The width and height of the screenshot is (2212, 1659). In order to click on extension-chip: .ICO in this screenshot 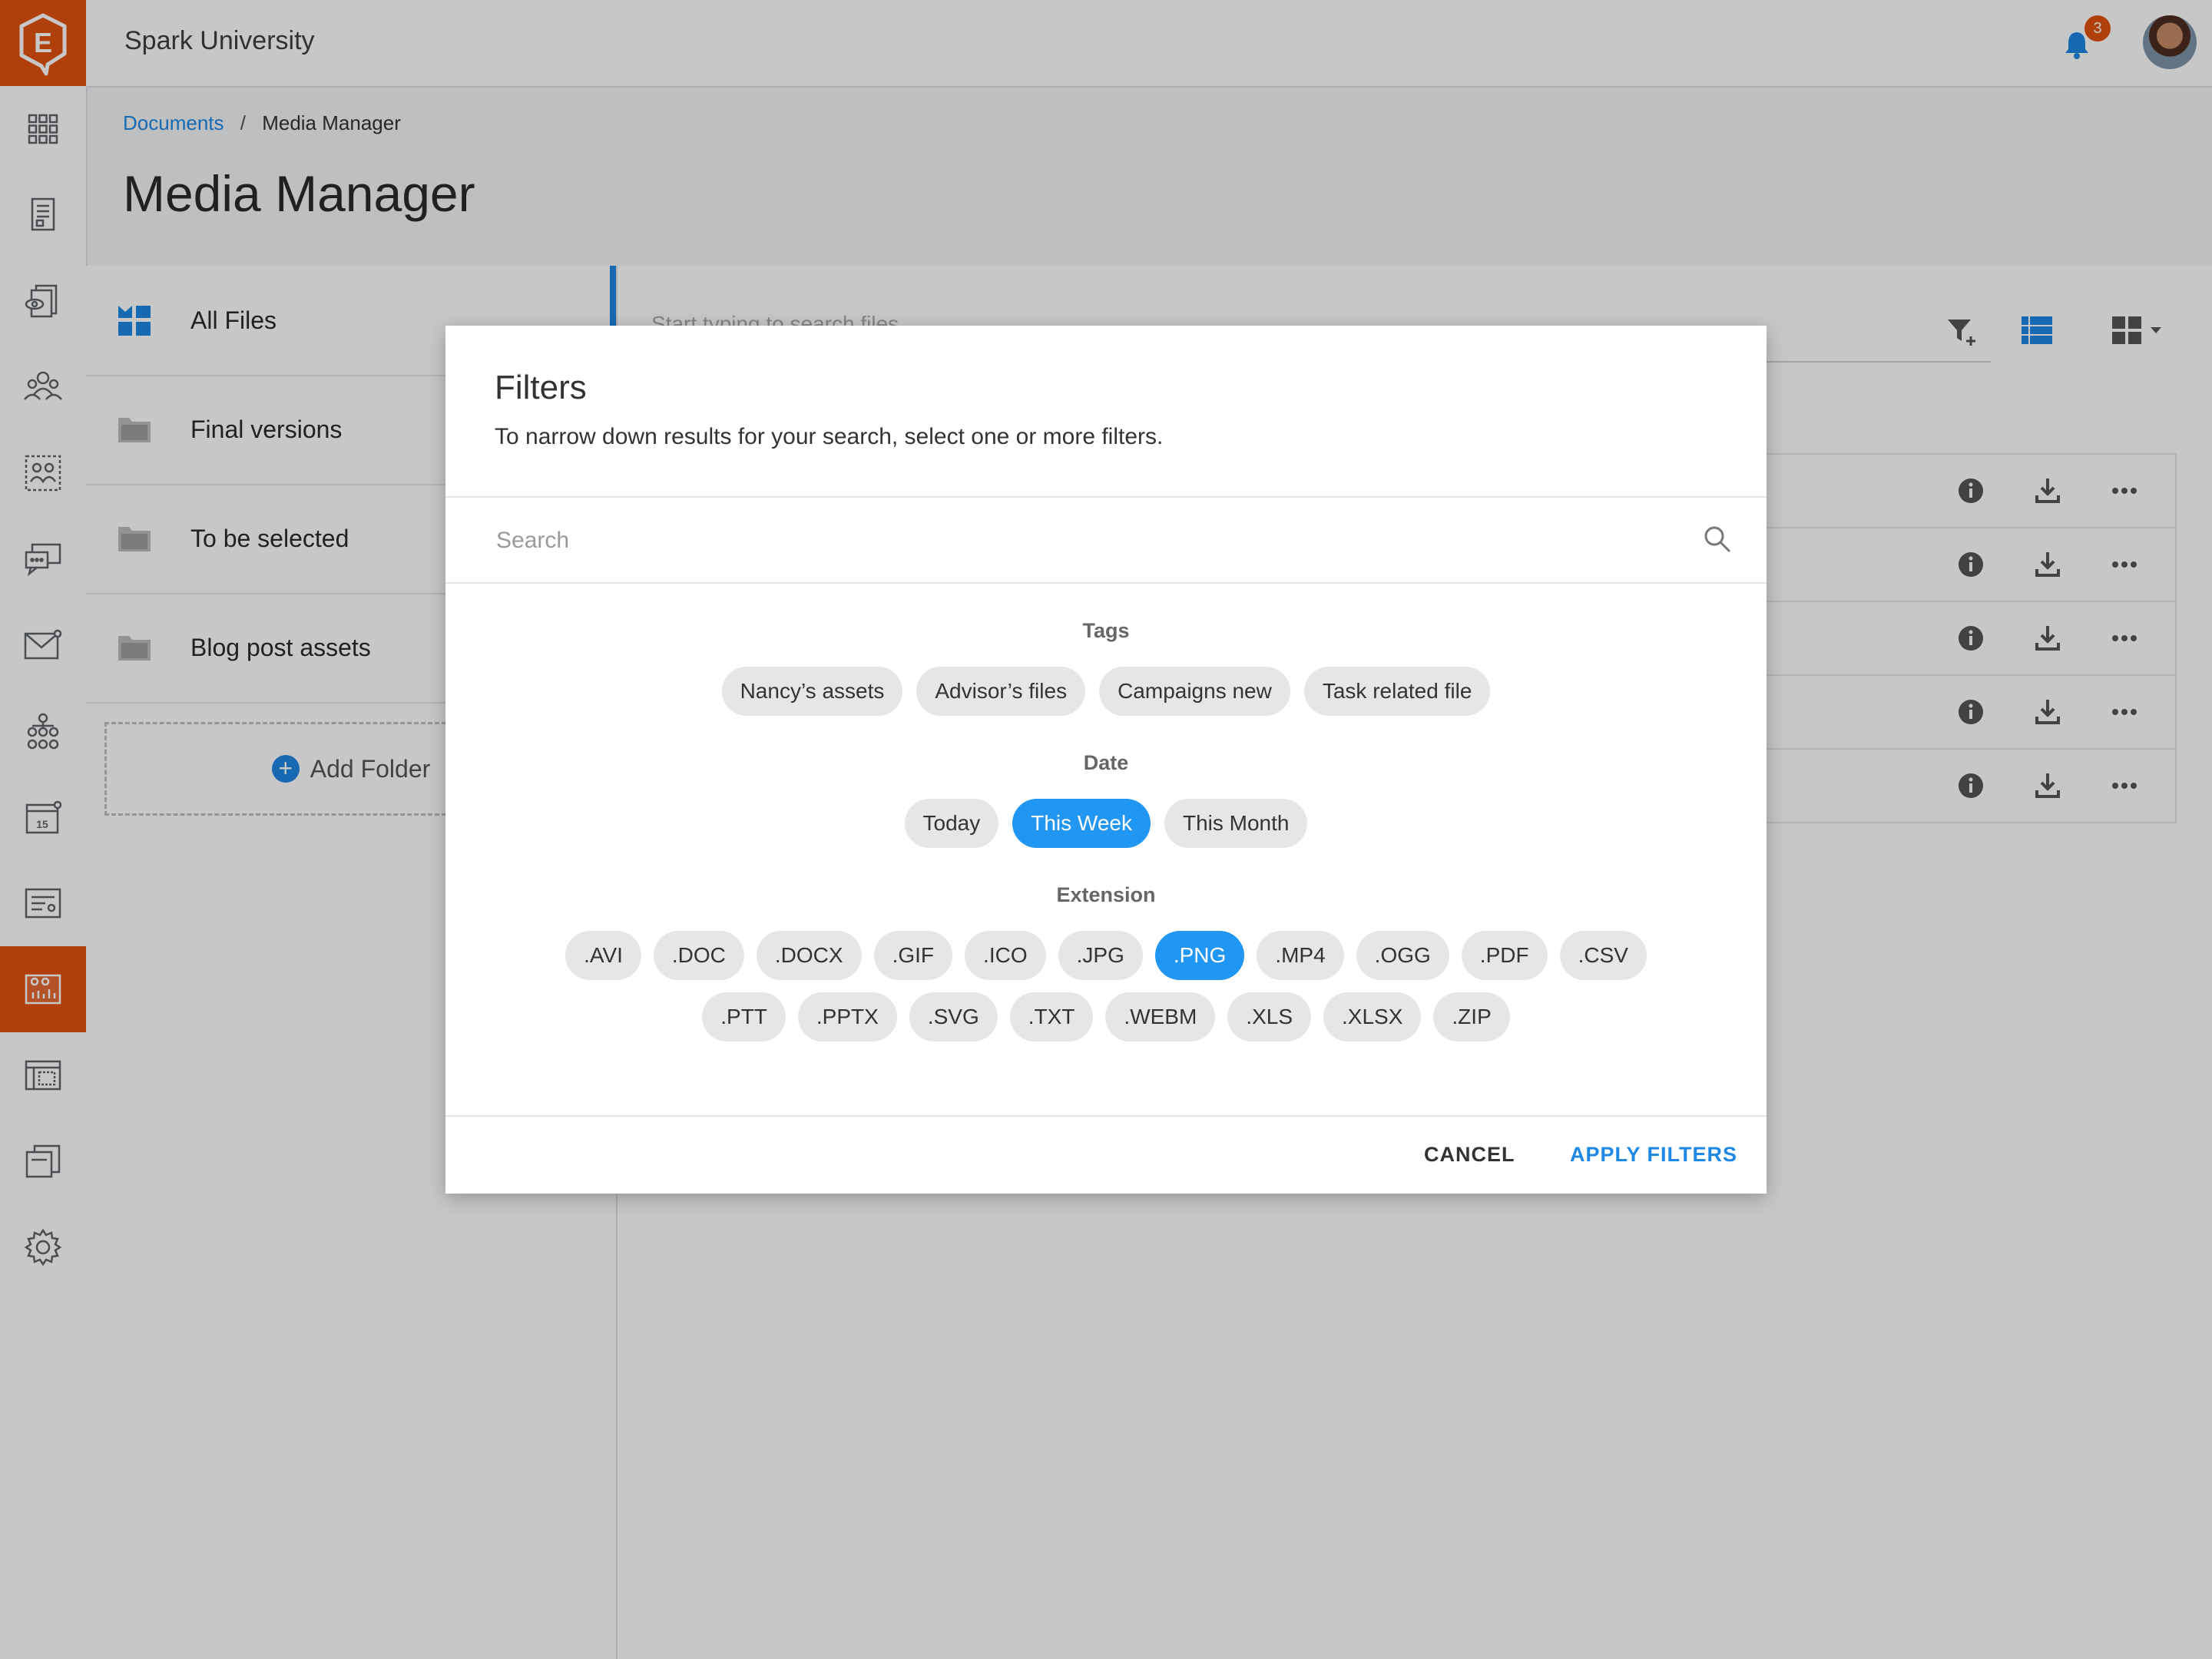, I will do `click(1005, 956)`.